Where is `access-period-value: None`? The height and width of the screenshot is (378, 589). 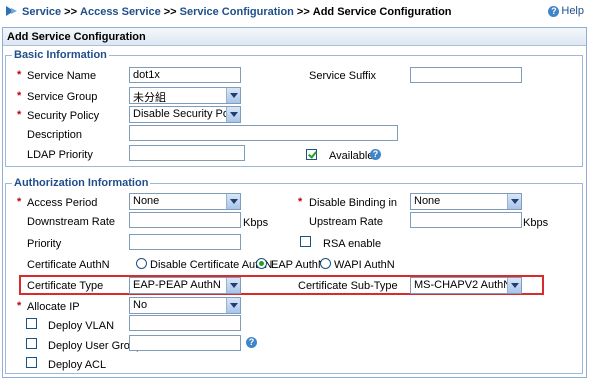
access-period-value: None is located at coordinates (146, 201).